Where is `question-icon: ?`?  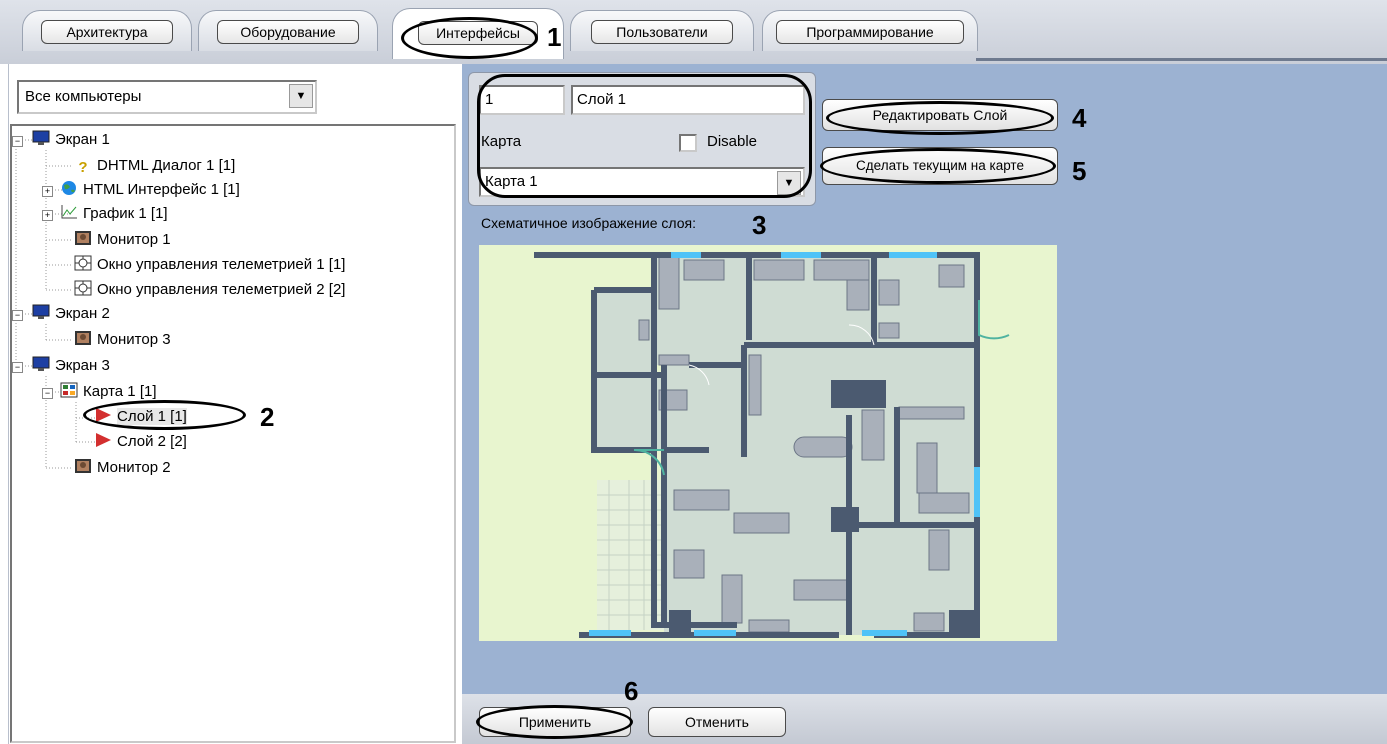 question-icon: ? is located at coordinates (83, 167).